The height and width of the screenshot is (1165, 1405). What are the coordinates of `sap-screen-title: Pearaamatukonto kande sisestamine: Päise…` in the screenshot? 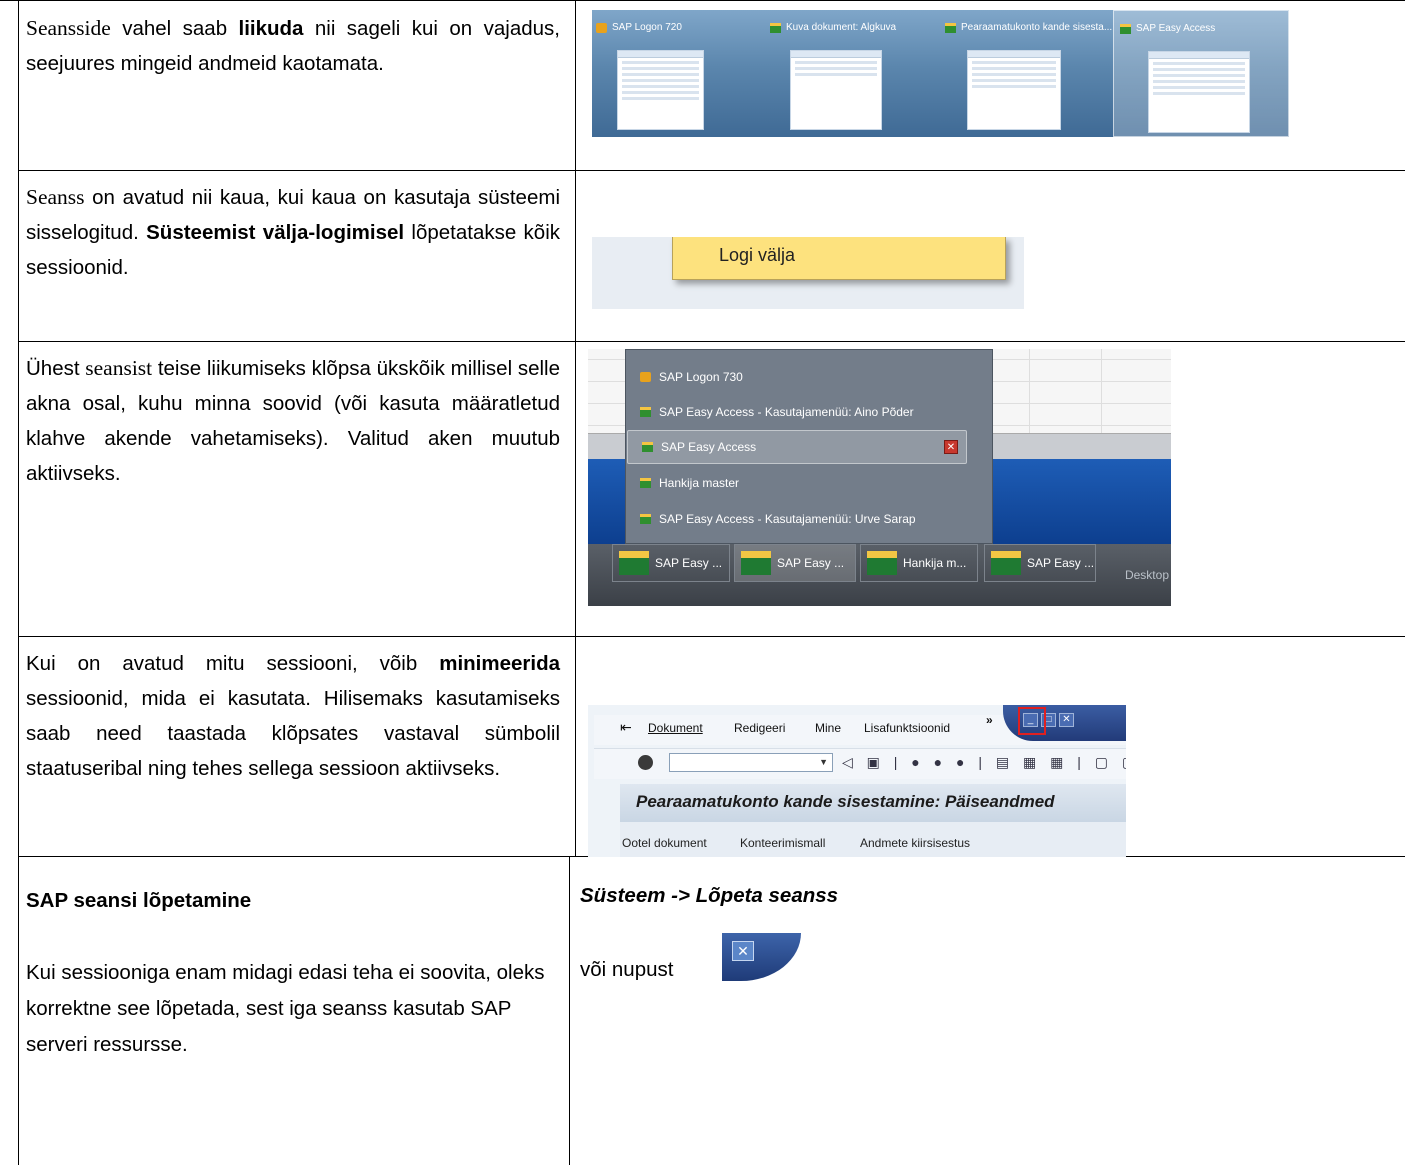 It's located at (873, 803).